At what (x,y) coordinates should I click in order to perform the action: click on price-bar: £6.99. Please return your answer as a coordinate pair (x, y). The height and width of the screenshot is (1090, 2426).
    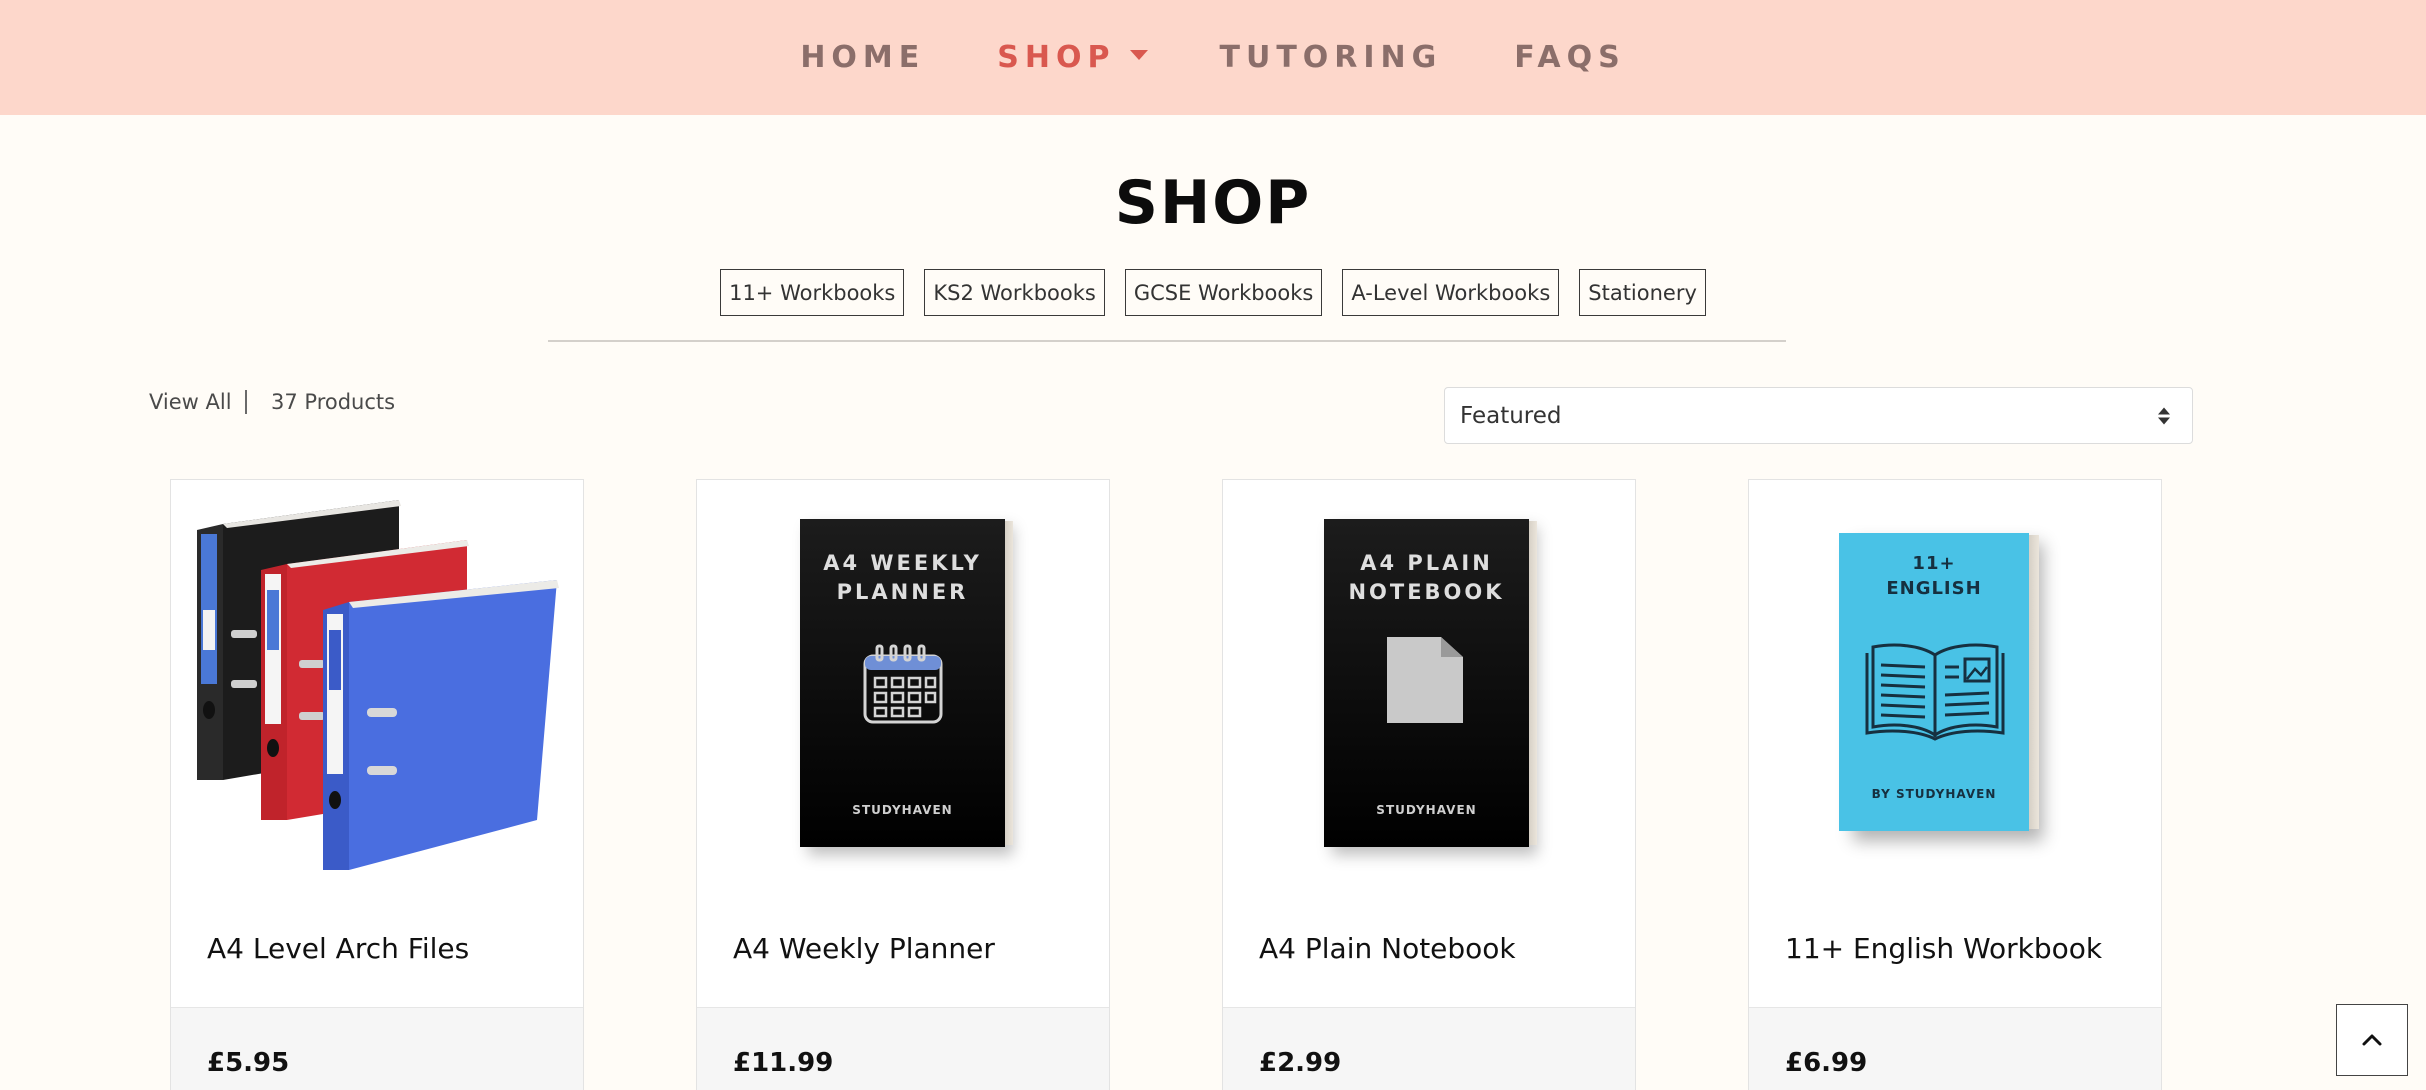
    Looking at the image, I should click on (1955, 1048).